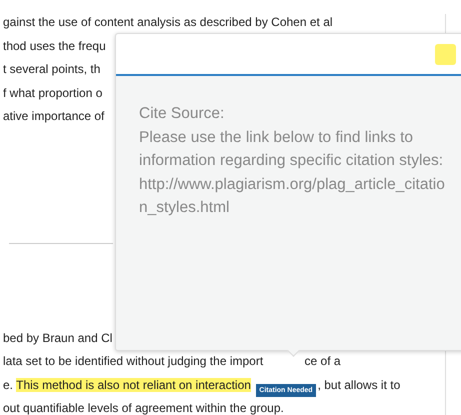 The image size is (461, 415). Describe the element at coordinates (359, 385) in the screenshot. I see `body-text: , but allows it to` at that location.